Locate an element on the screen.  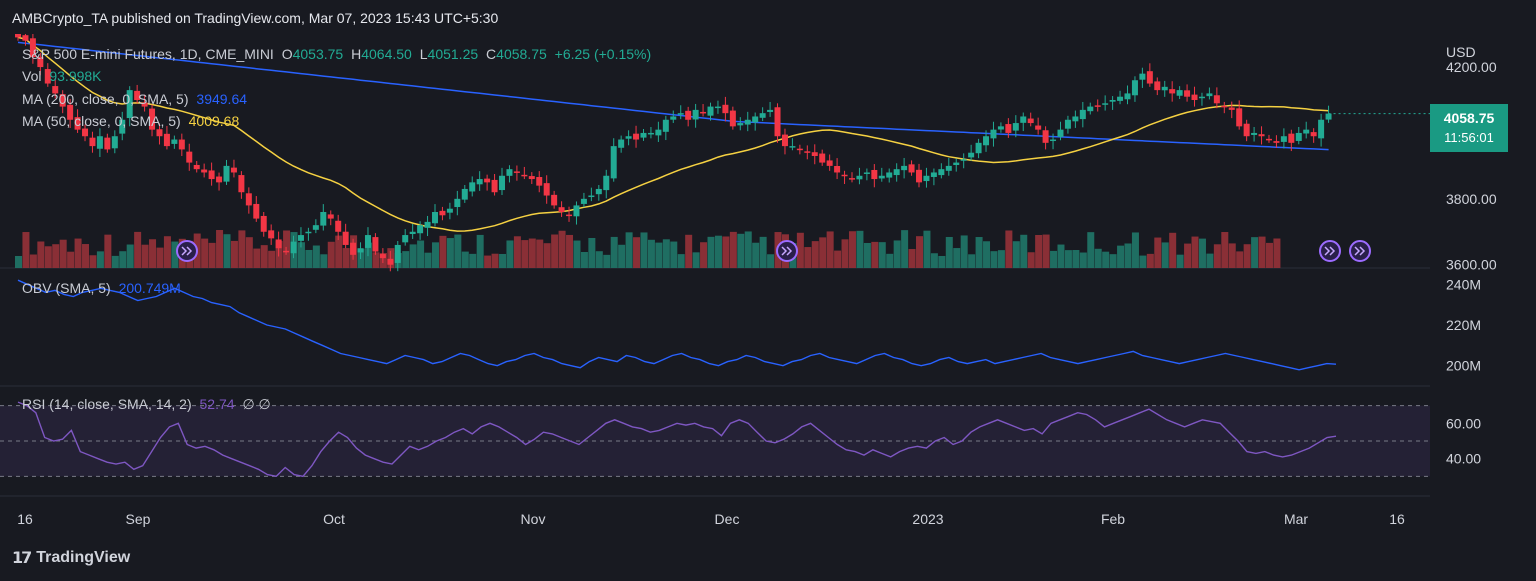
last-price: 4058.75 is located at coordinates (1469, 118).